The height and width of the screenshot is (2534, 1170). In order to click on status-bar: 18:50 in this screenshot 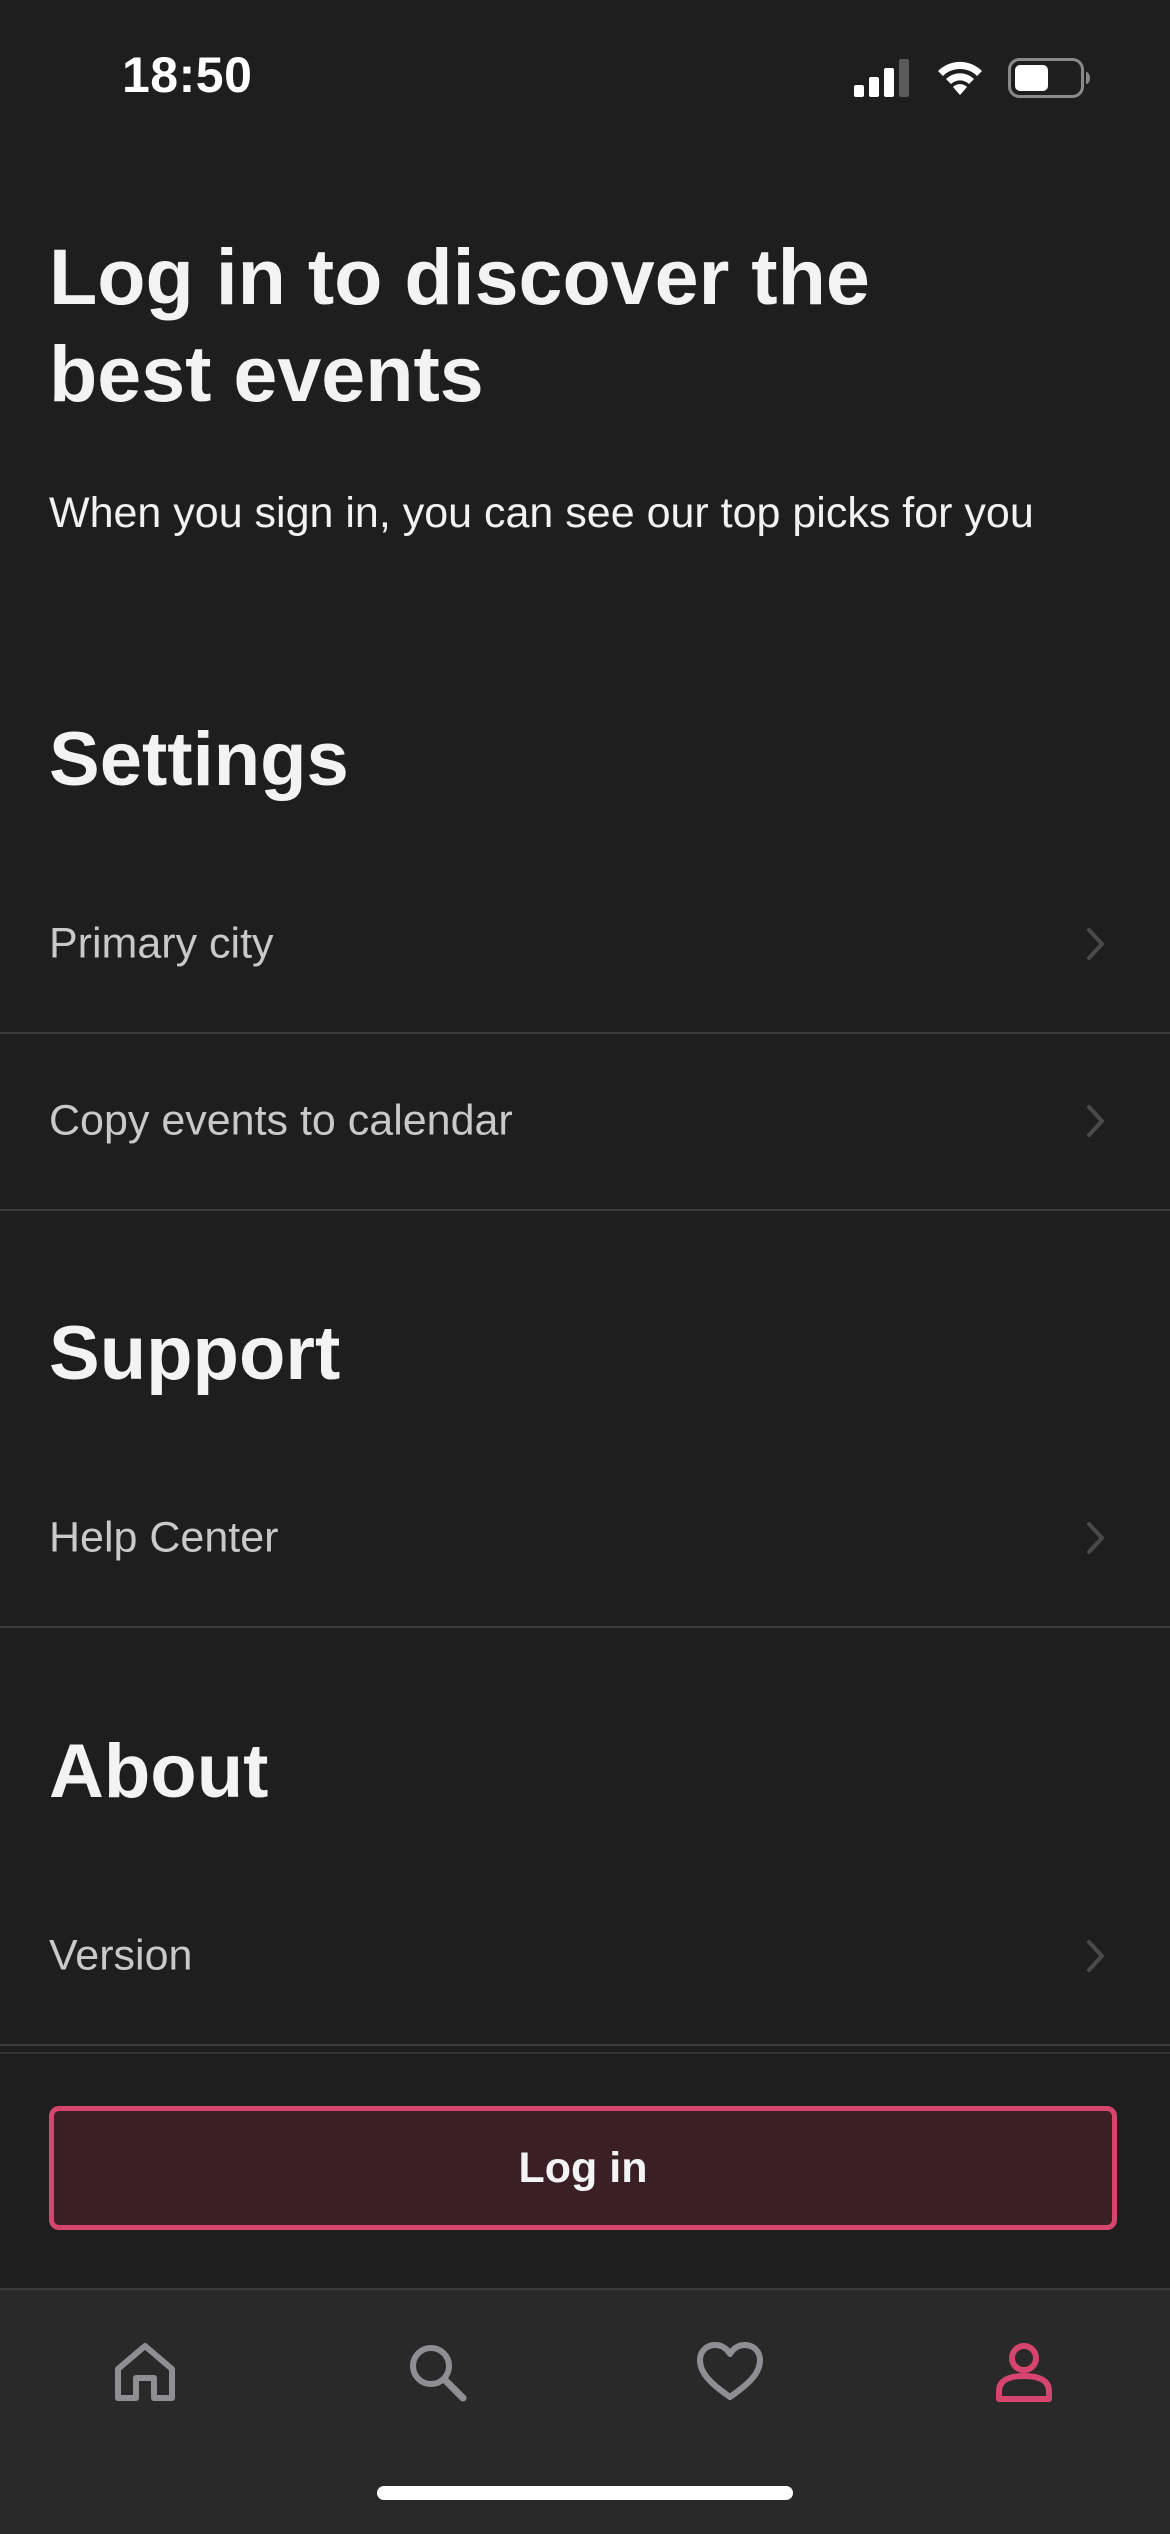, I will do `click(585, 75)`.